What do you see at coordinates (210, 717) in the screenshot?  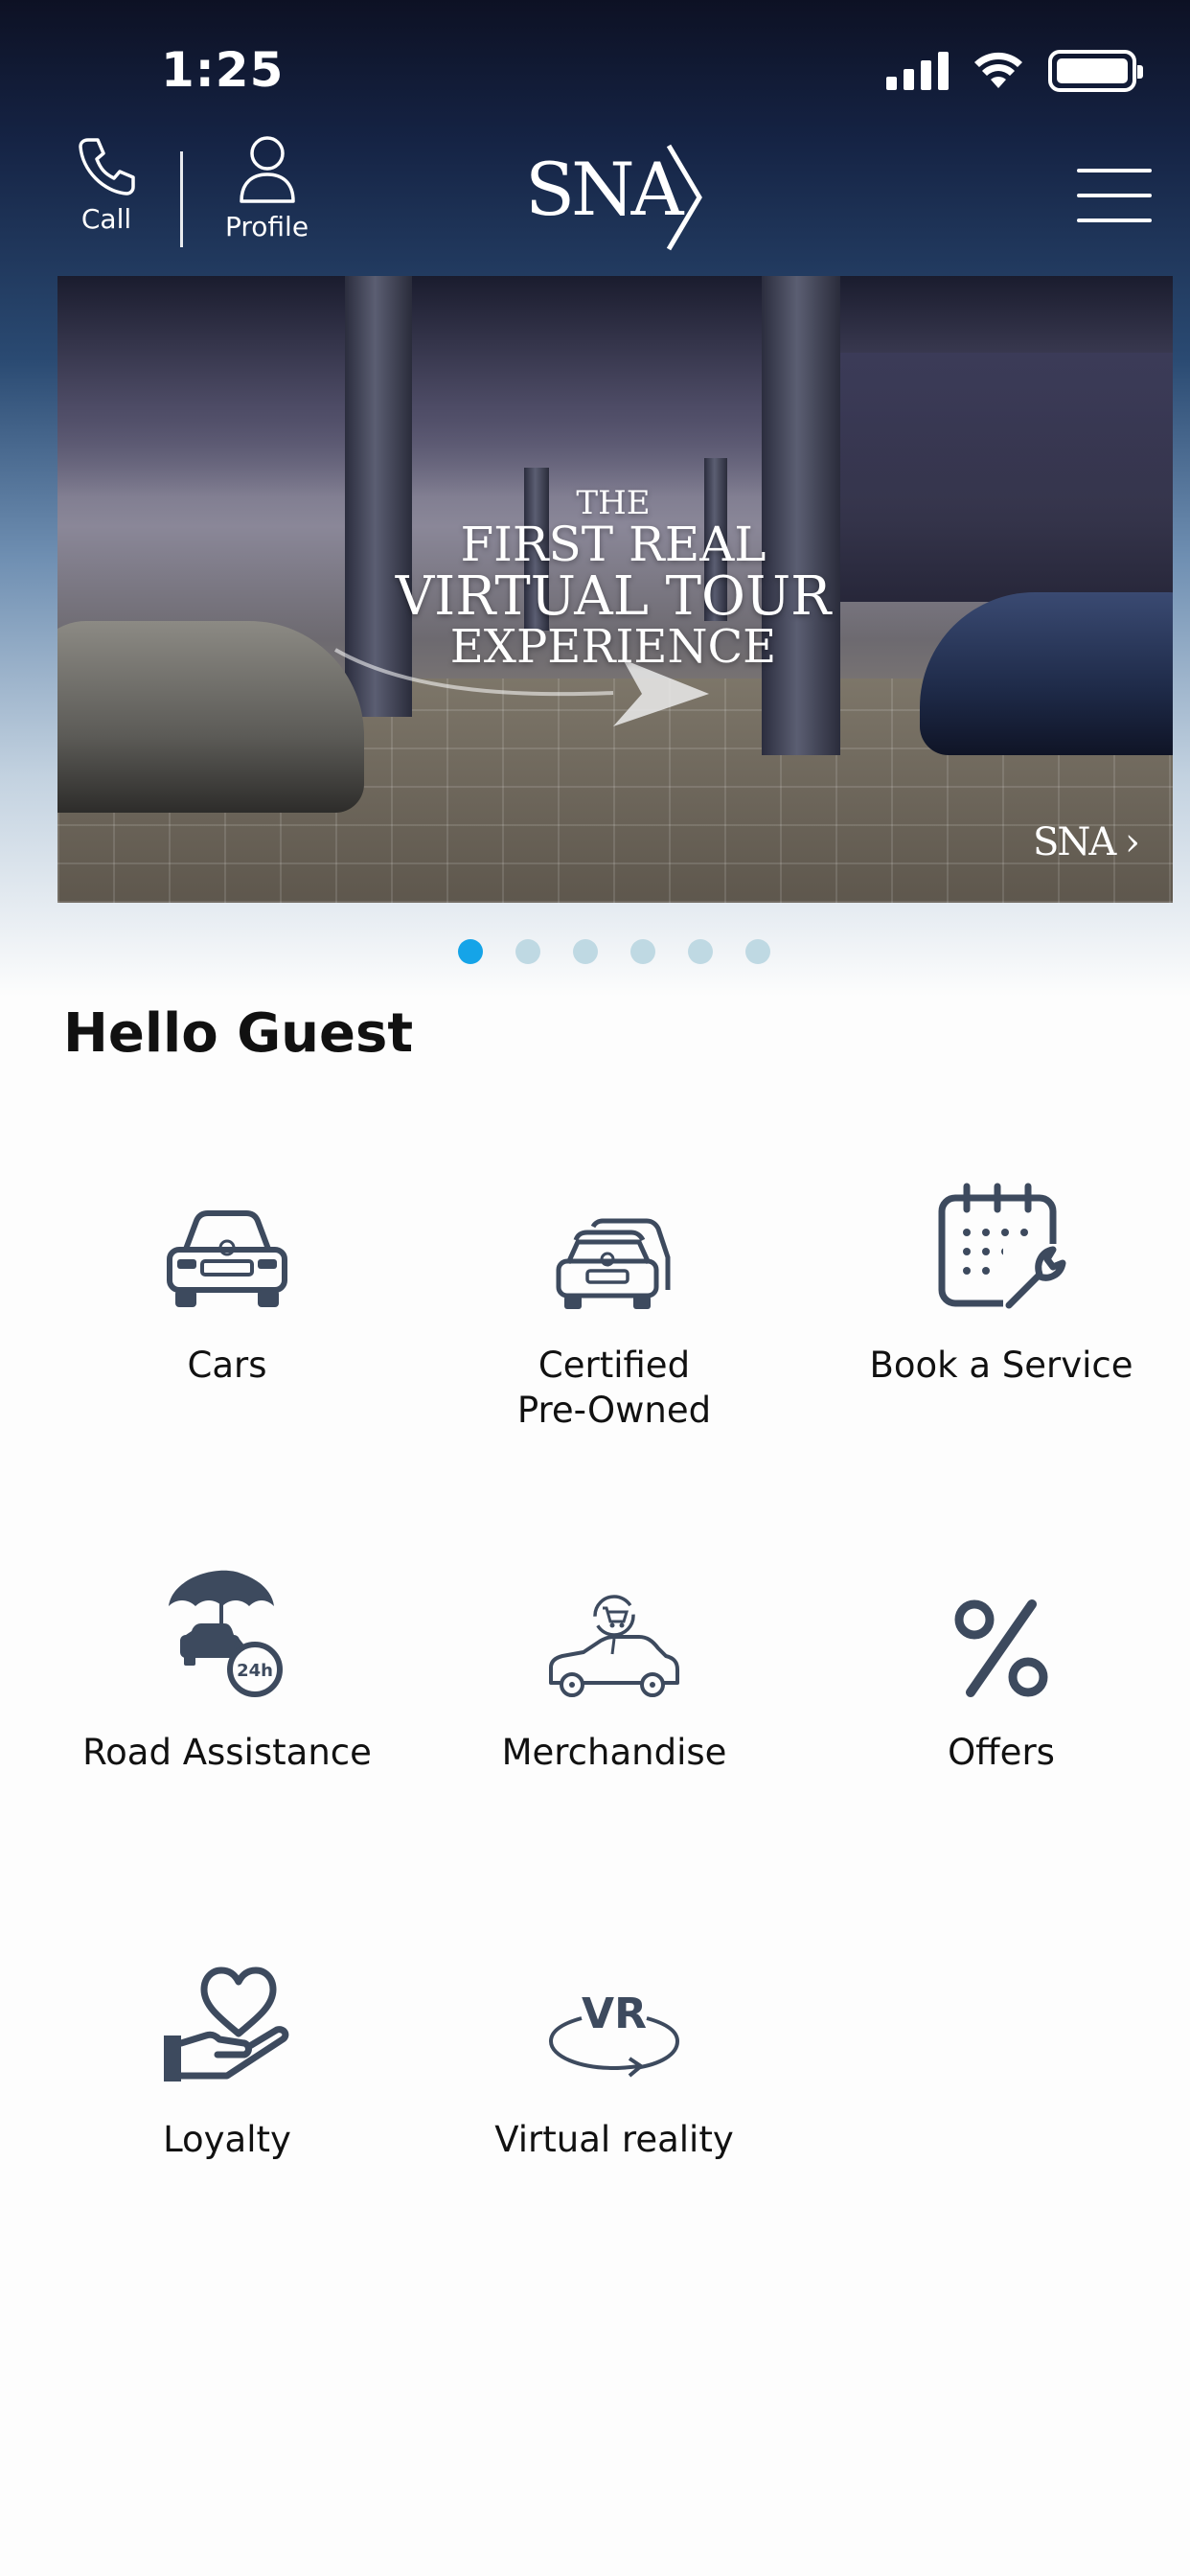 I see `banner-car-left` at bounding box center [210, 717].